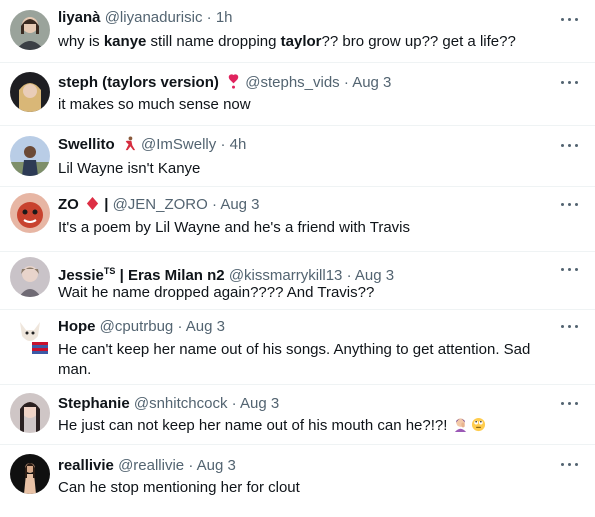 The width and height of the screenshot is (595, 517). I want to click on name-text: Jessie, so click(81, 275).